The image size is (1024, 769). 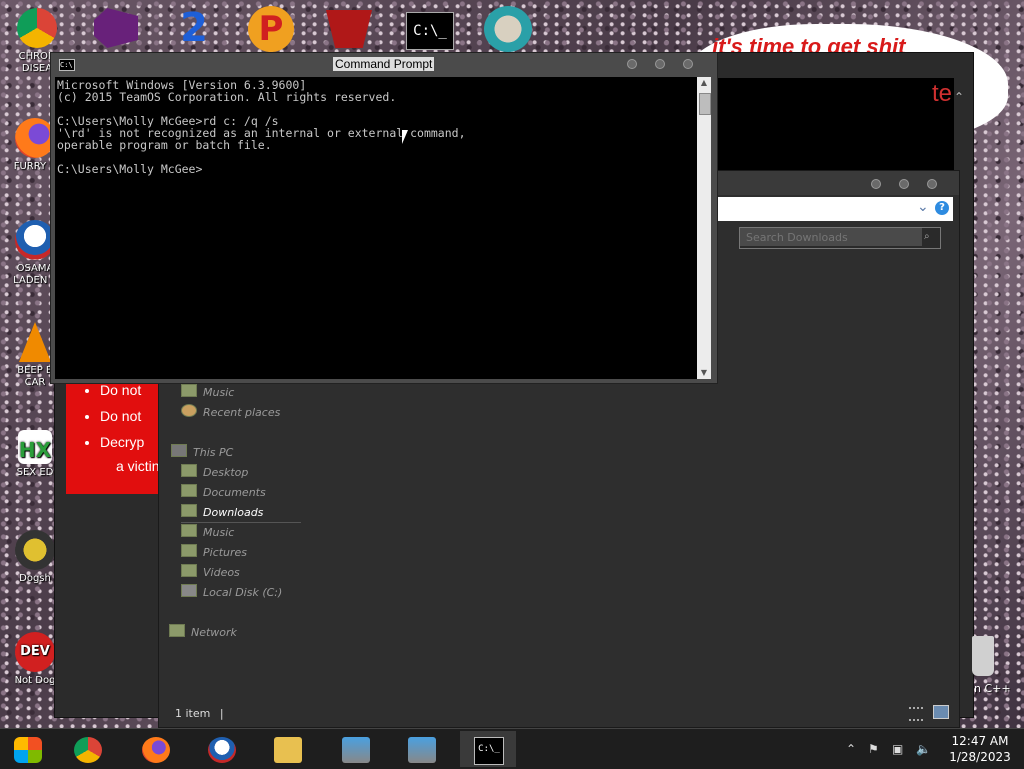 I want to click on item-count: 1 item, so click(x=193, y=713).